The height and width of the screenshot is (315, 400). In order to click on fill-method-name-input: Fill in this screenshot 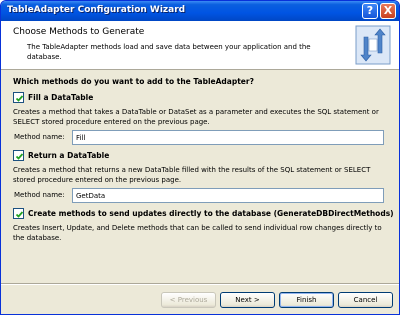, I will do `click(228, 137)`.